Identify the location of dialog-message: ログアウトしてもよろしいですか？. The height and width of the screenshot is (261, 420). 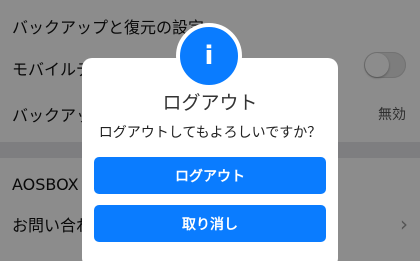
(210, 133).